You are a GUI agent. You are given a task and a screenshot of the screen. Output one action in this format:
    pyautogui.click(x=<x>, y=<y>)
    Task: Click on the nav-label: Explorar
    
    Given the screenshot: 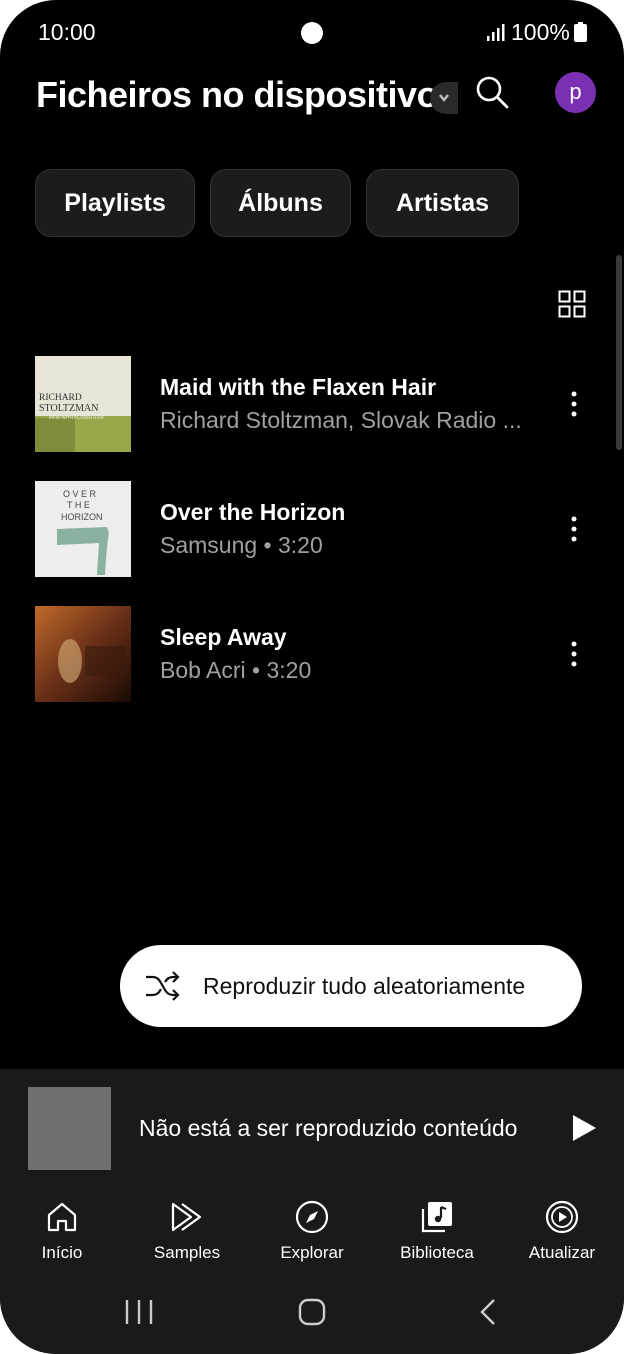 What is the action you would take?
    pyautogui.click(x=312, y=1252)
    